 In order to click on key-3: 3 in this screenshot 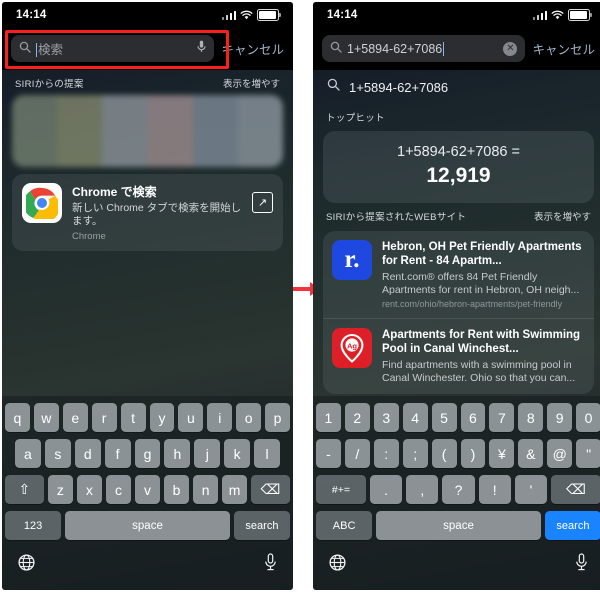, I will do `click(386, 417)`.